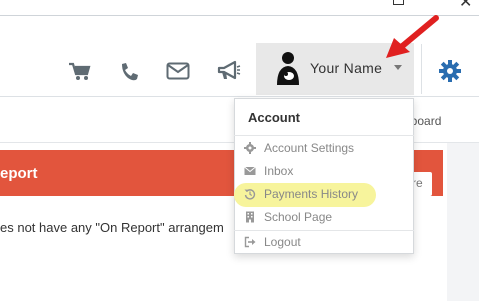  Describe the element at coordinates (412, 36) in the screenshot. I see `annotation-arrow-icon` at that location.